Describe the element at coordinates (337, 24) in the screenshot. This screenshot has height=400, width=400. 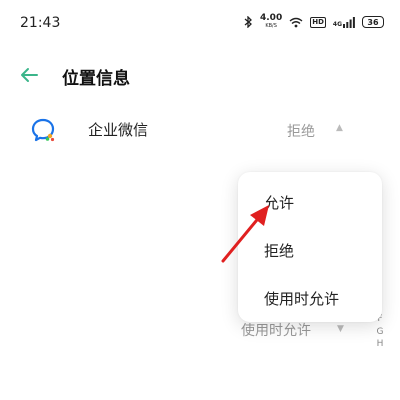
I see `signal-label: 4G` at that location.